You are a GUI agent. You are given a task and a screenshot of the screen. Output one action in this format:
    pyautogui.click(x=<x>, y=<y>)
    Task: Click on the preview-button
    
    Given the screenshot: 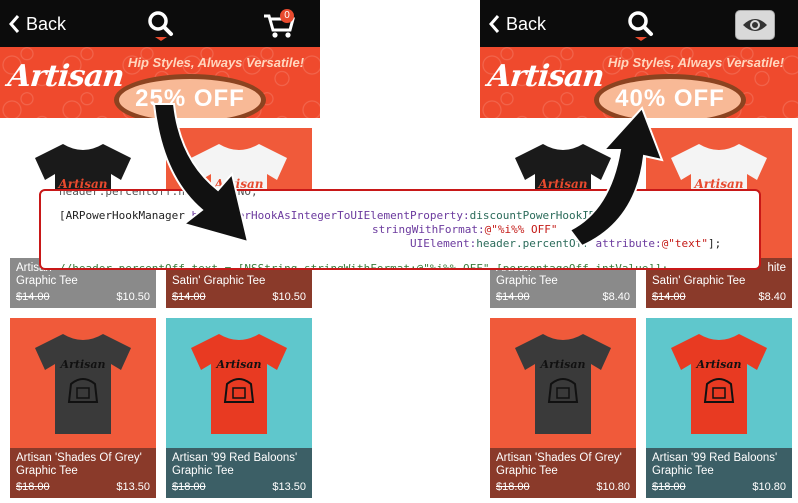 What is the action you would take?
    pyautogui.click(x=755, y=25)
    